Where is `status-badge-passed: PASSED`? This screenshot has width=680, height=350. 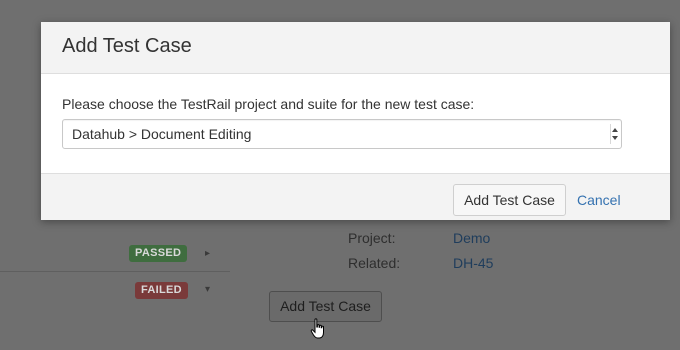
status-badge-passed: PASSED is located at coordinates (158, 253).